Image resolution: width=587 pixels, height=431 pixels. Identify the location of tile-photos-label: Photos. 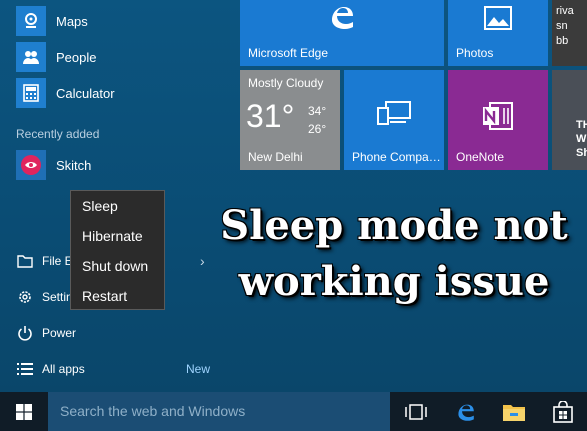
(475, 53).